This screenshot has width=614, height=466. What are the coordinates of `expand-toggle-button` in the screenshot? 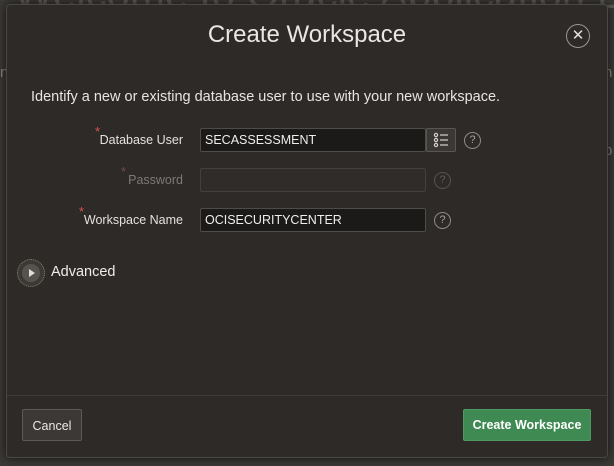 It's located at (31, 273).